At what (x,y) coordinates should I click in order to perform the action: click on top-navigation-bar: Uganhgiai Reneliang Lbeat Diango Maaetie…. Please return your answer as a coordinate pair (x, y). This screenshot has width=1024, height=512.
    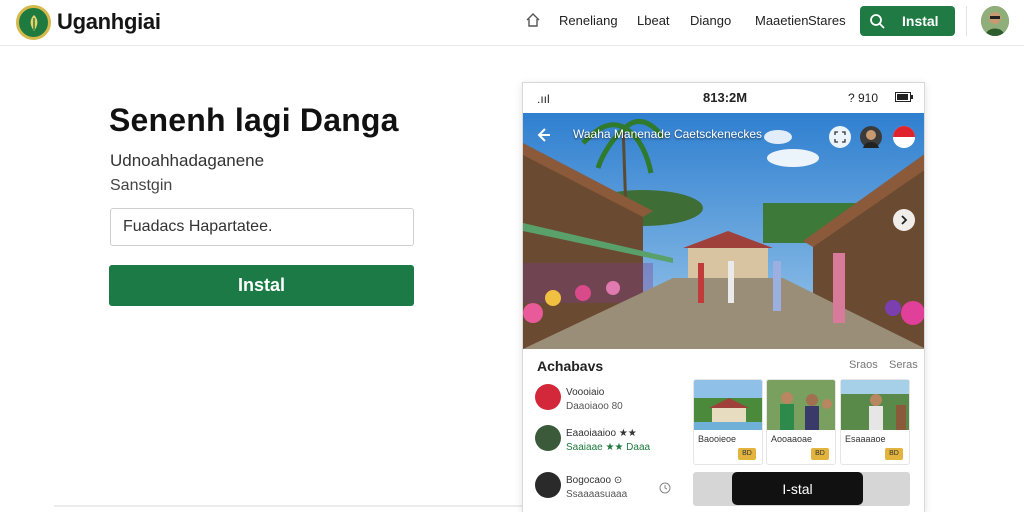
    Looking at the image, I should click on (512, 23).